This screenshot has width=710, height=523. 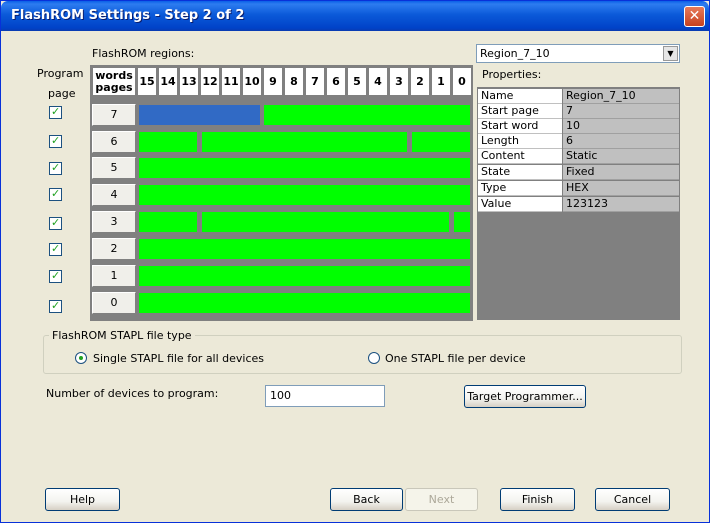 I want to click on page-1-checkbox, so click(x=55, y=276).